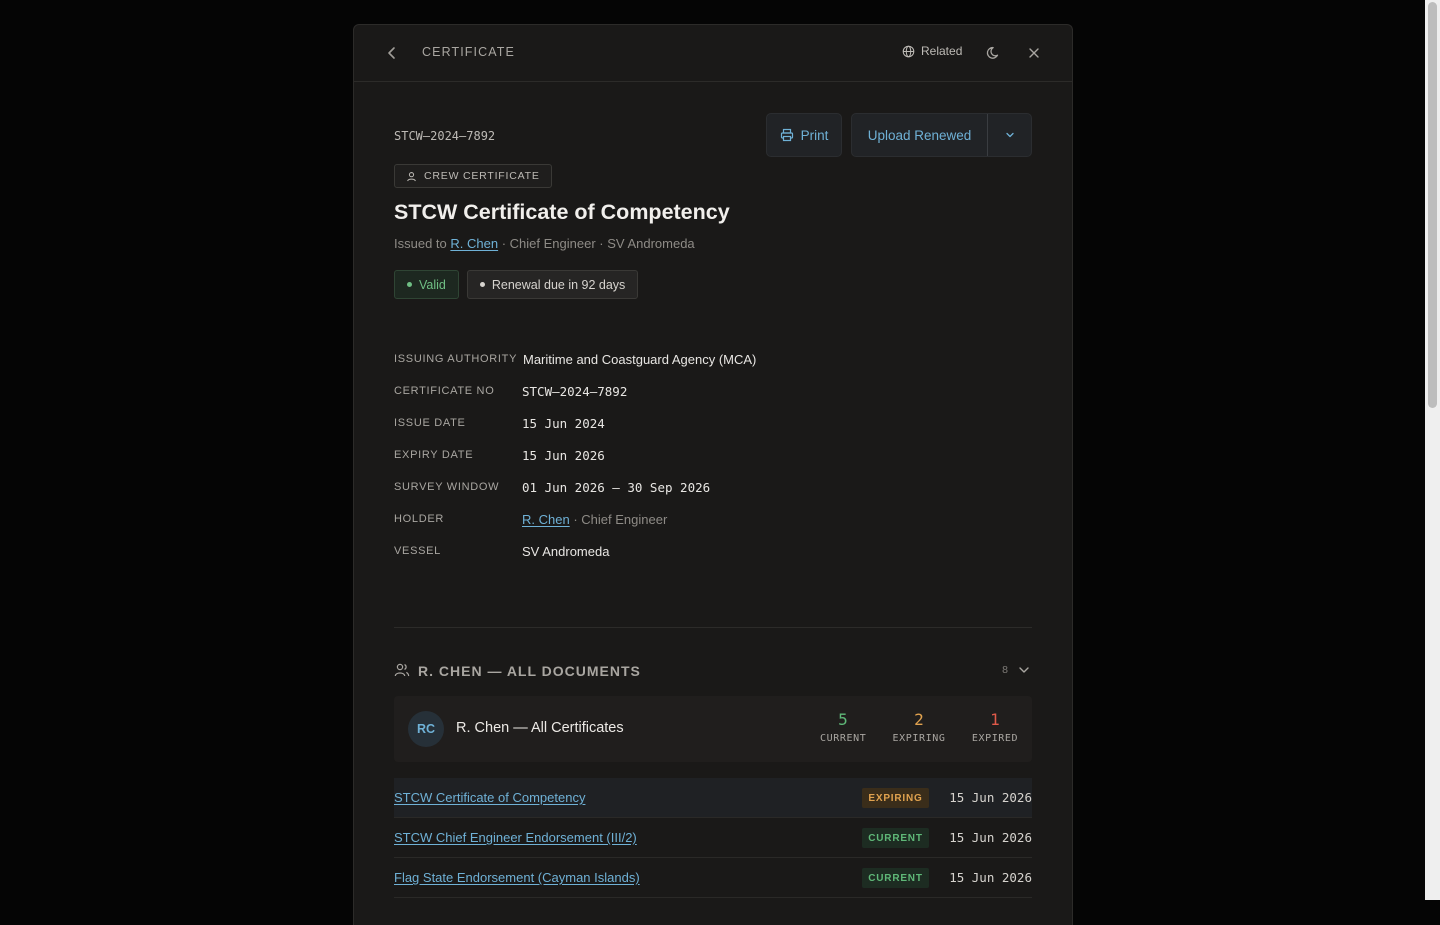 The width and height of the screenshot is (1440, 925). I want to click on close-button, so click(1034, 55).